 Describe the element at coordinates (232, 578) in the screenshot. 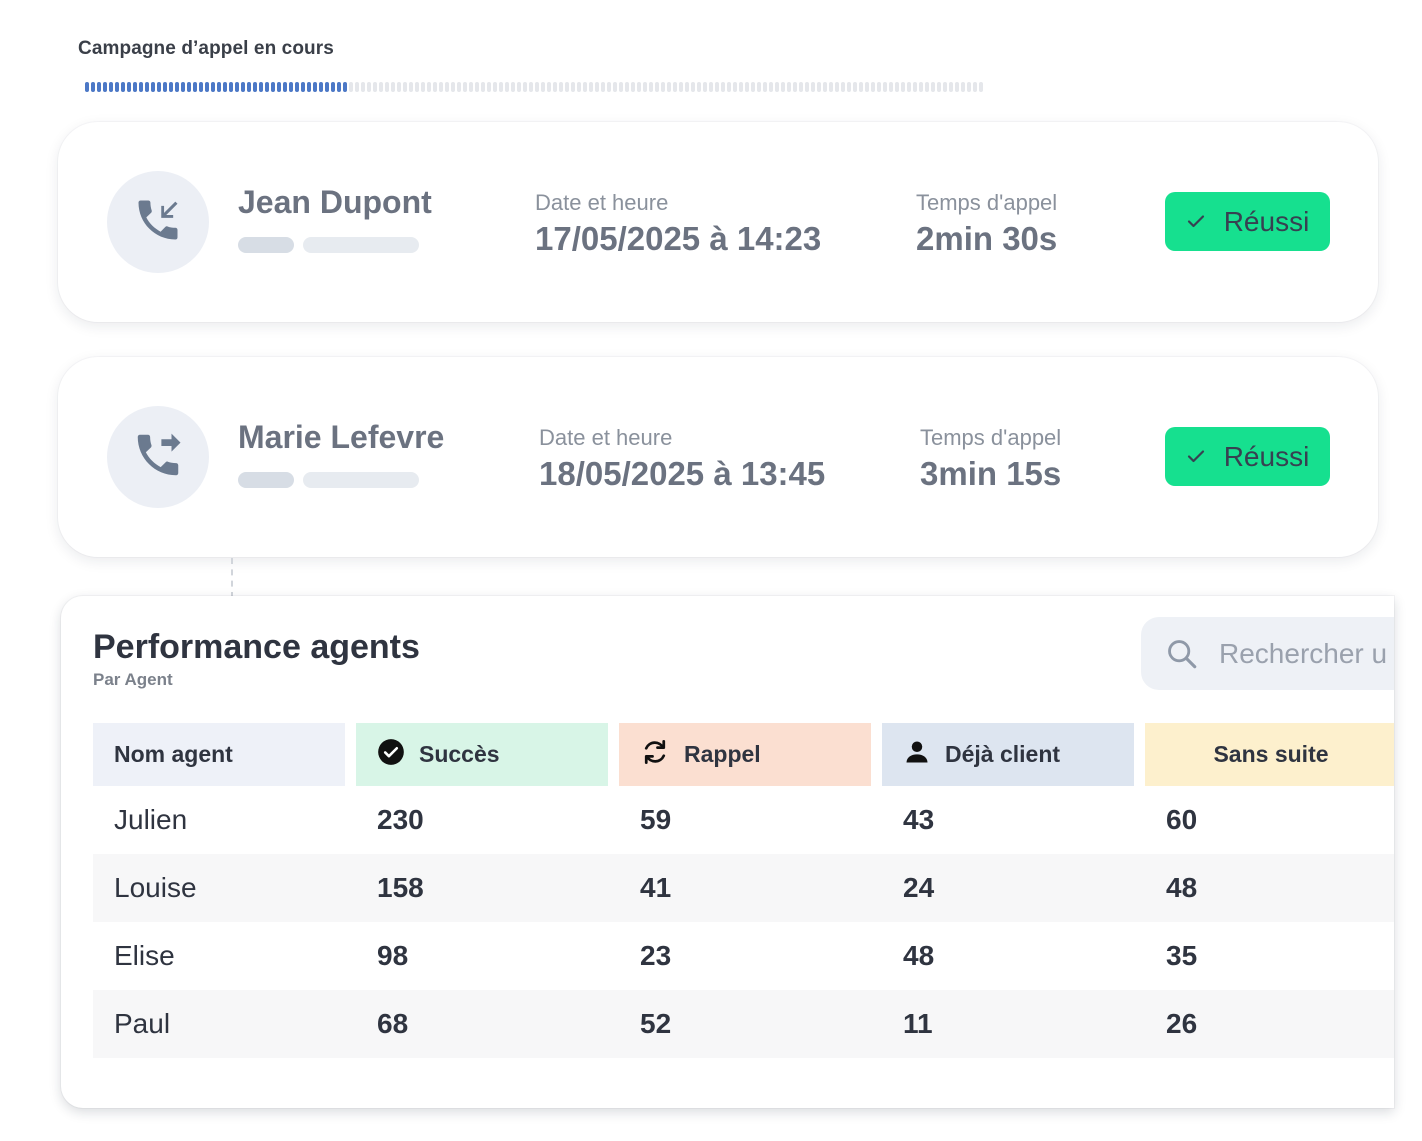

I see `connector-line` at that location.